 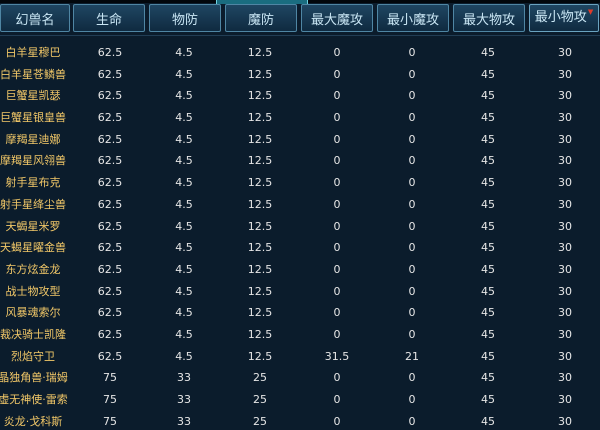 I want to click on table-row: 烈焰守卫 62.5 4.5 12.5 31.5 21 45 30, so click(x=300, y=357).